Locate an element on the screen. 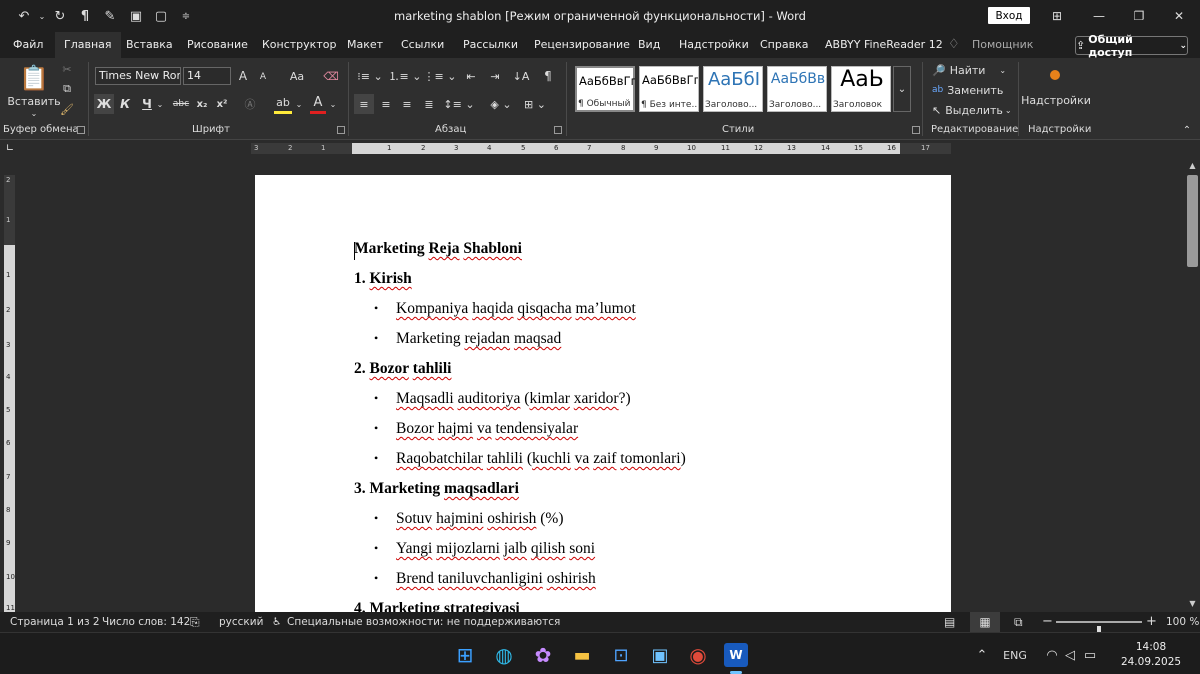 Image resolution: width=1200 pixels, height=674 pixels. tab-view: Вид is located at coordinates (649, 45).